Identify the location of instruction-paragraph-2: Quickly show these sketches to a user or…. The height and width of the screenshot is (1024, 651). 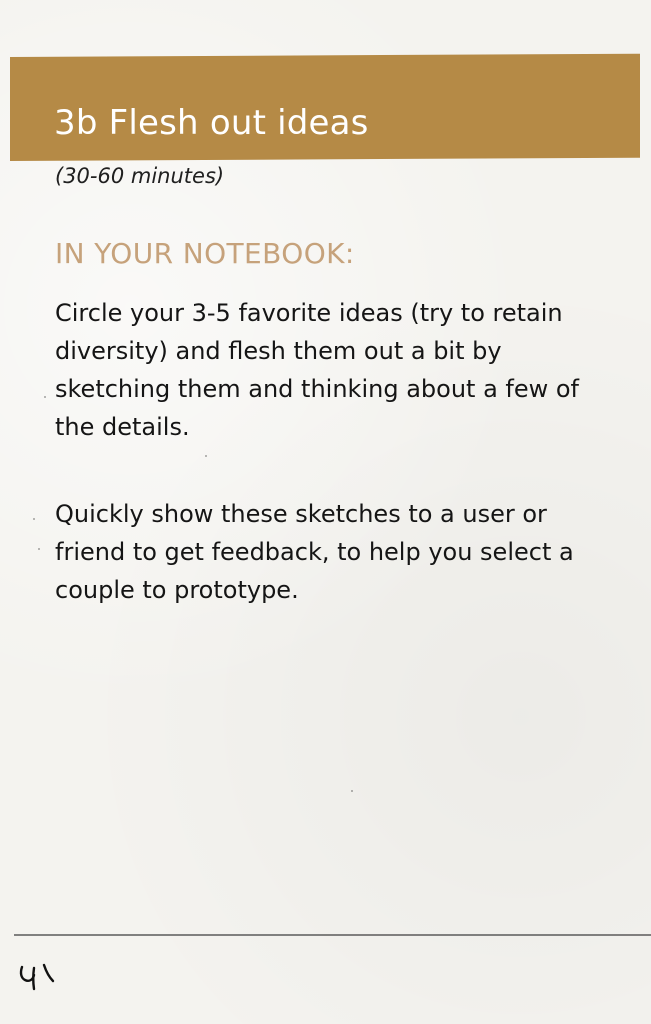
(314, 552).